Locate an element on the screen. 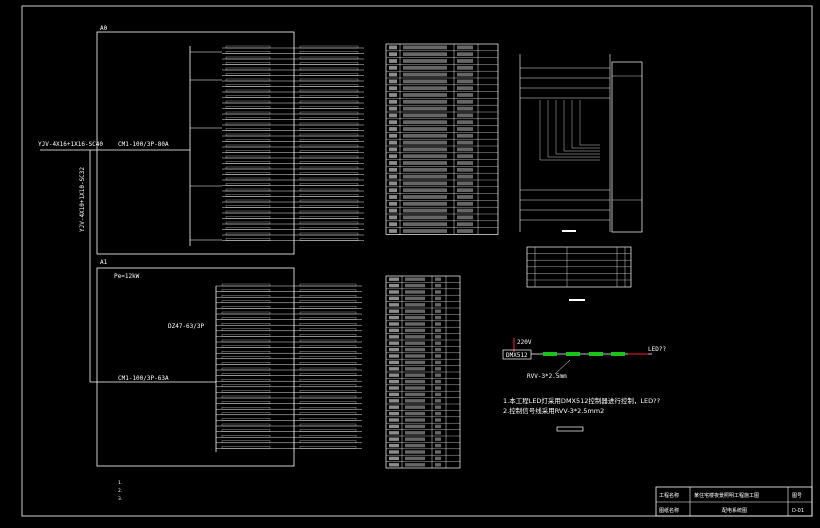 This screenshot has height=528, width=820. control-wiring-diagram is located at coordinates (581, 143).